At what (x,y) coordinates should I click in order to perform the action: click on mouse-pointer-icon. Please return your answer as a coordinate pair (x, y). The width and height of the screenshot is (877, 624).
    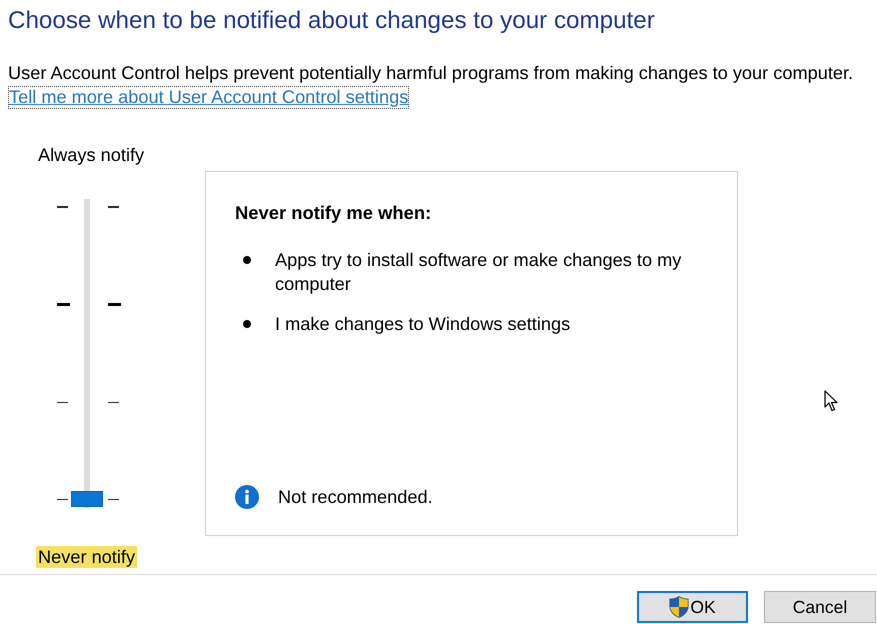
    Looking at the image, I should click on (831, 401).